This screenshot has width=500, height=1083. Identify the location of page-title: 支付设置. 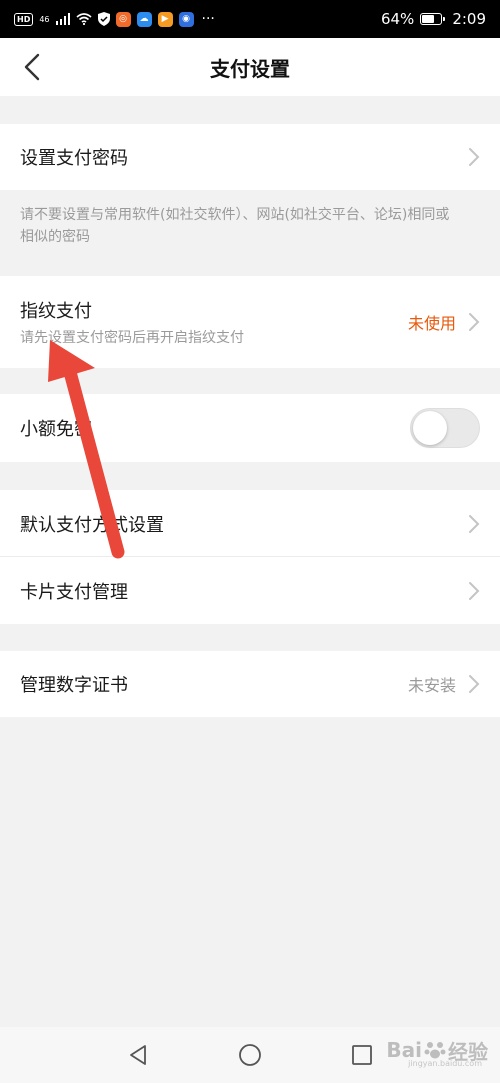
(250, 68).